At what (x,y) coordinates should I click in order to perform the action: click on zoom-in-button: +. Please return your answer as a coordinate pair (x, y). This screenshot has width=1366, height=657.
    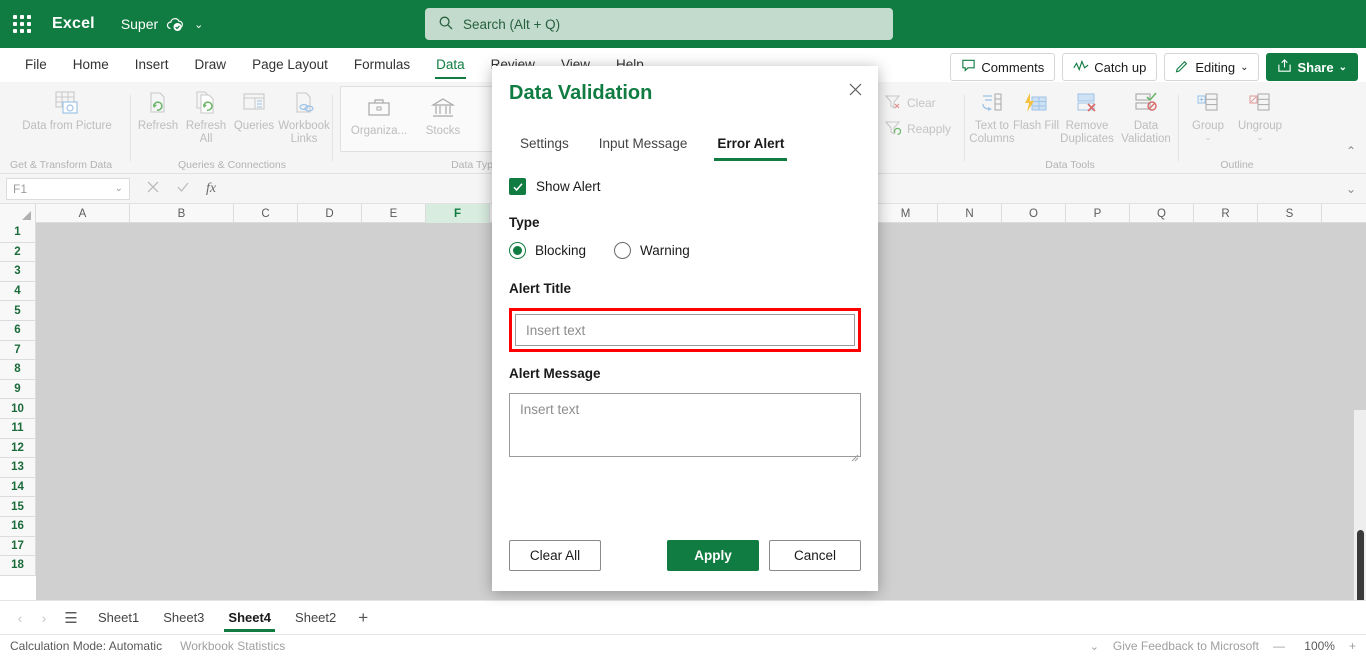
    Looking at the image, I should click on (1352, 646).